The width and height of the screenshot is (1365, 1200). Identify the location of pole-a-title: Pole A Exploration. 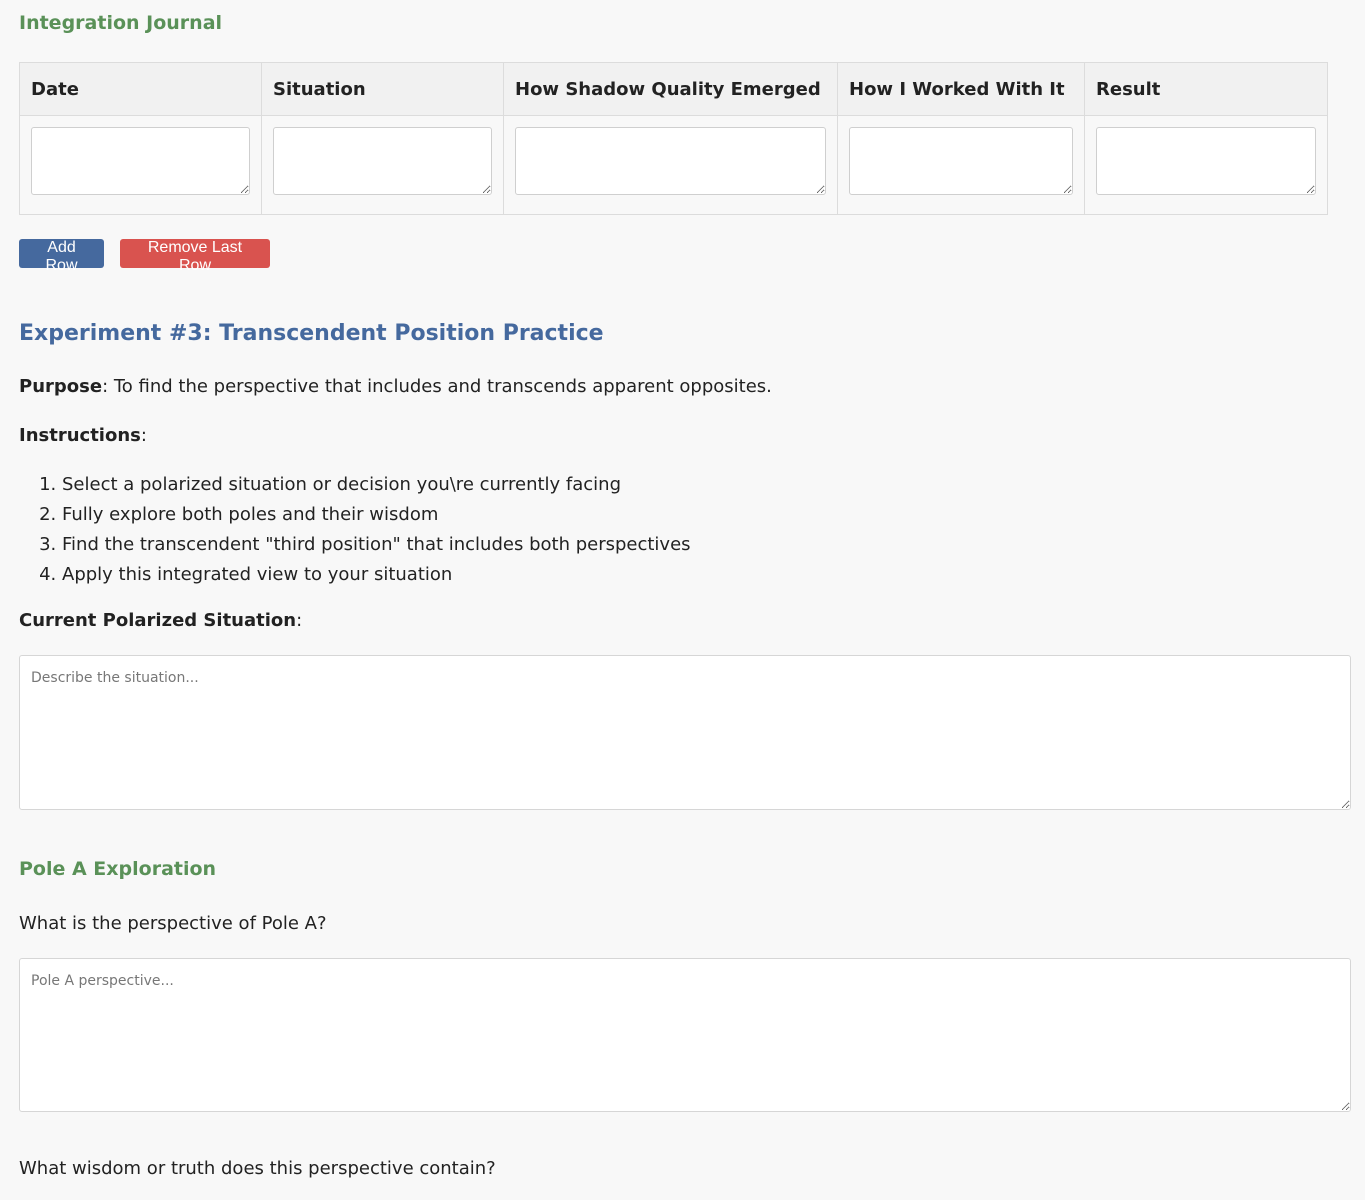
(118, 869).